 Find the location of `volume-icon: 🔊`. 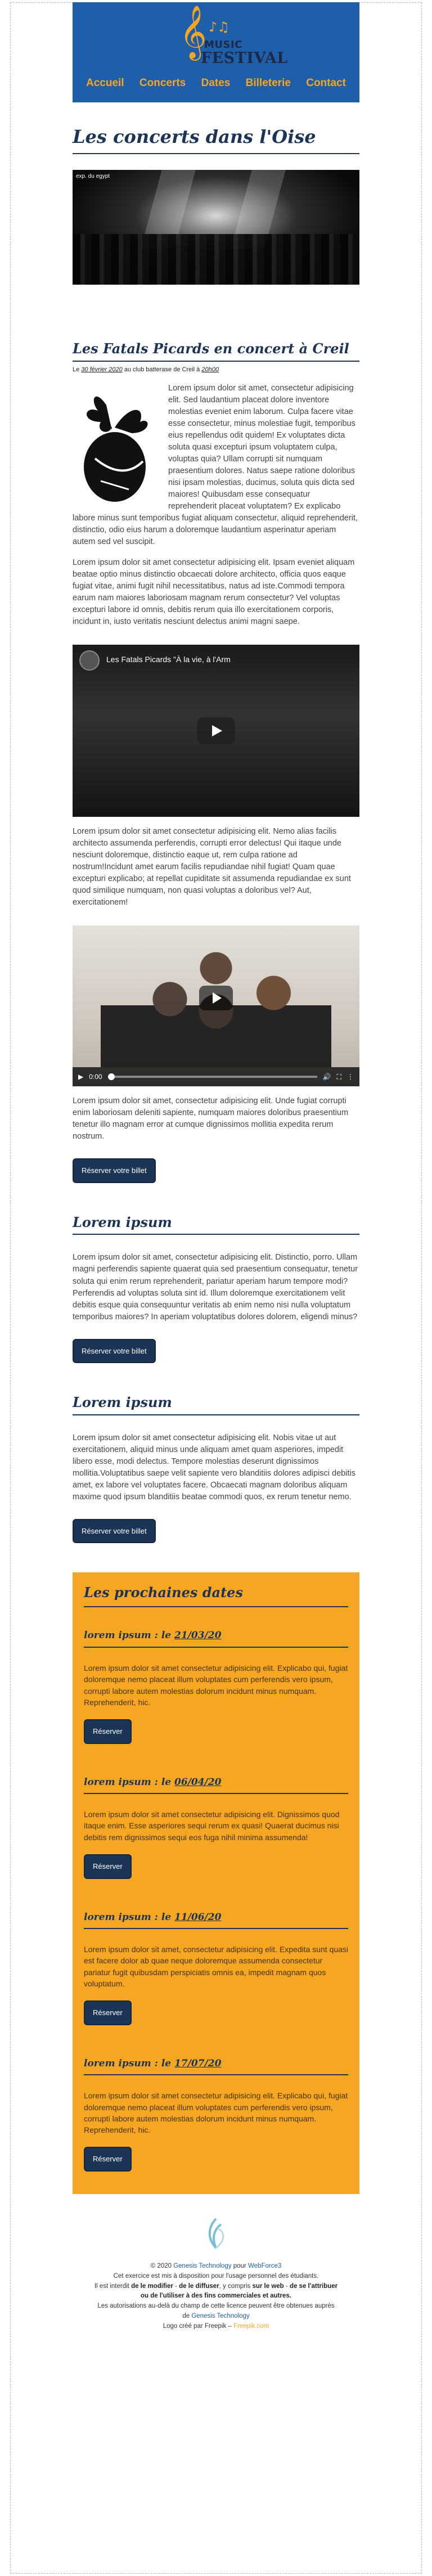

volume-icon: 🔊 is located at coordinates (327, 1077).